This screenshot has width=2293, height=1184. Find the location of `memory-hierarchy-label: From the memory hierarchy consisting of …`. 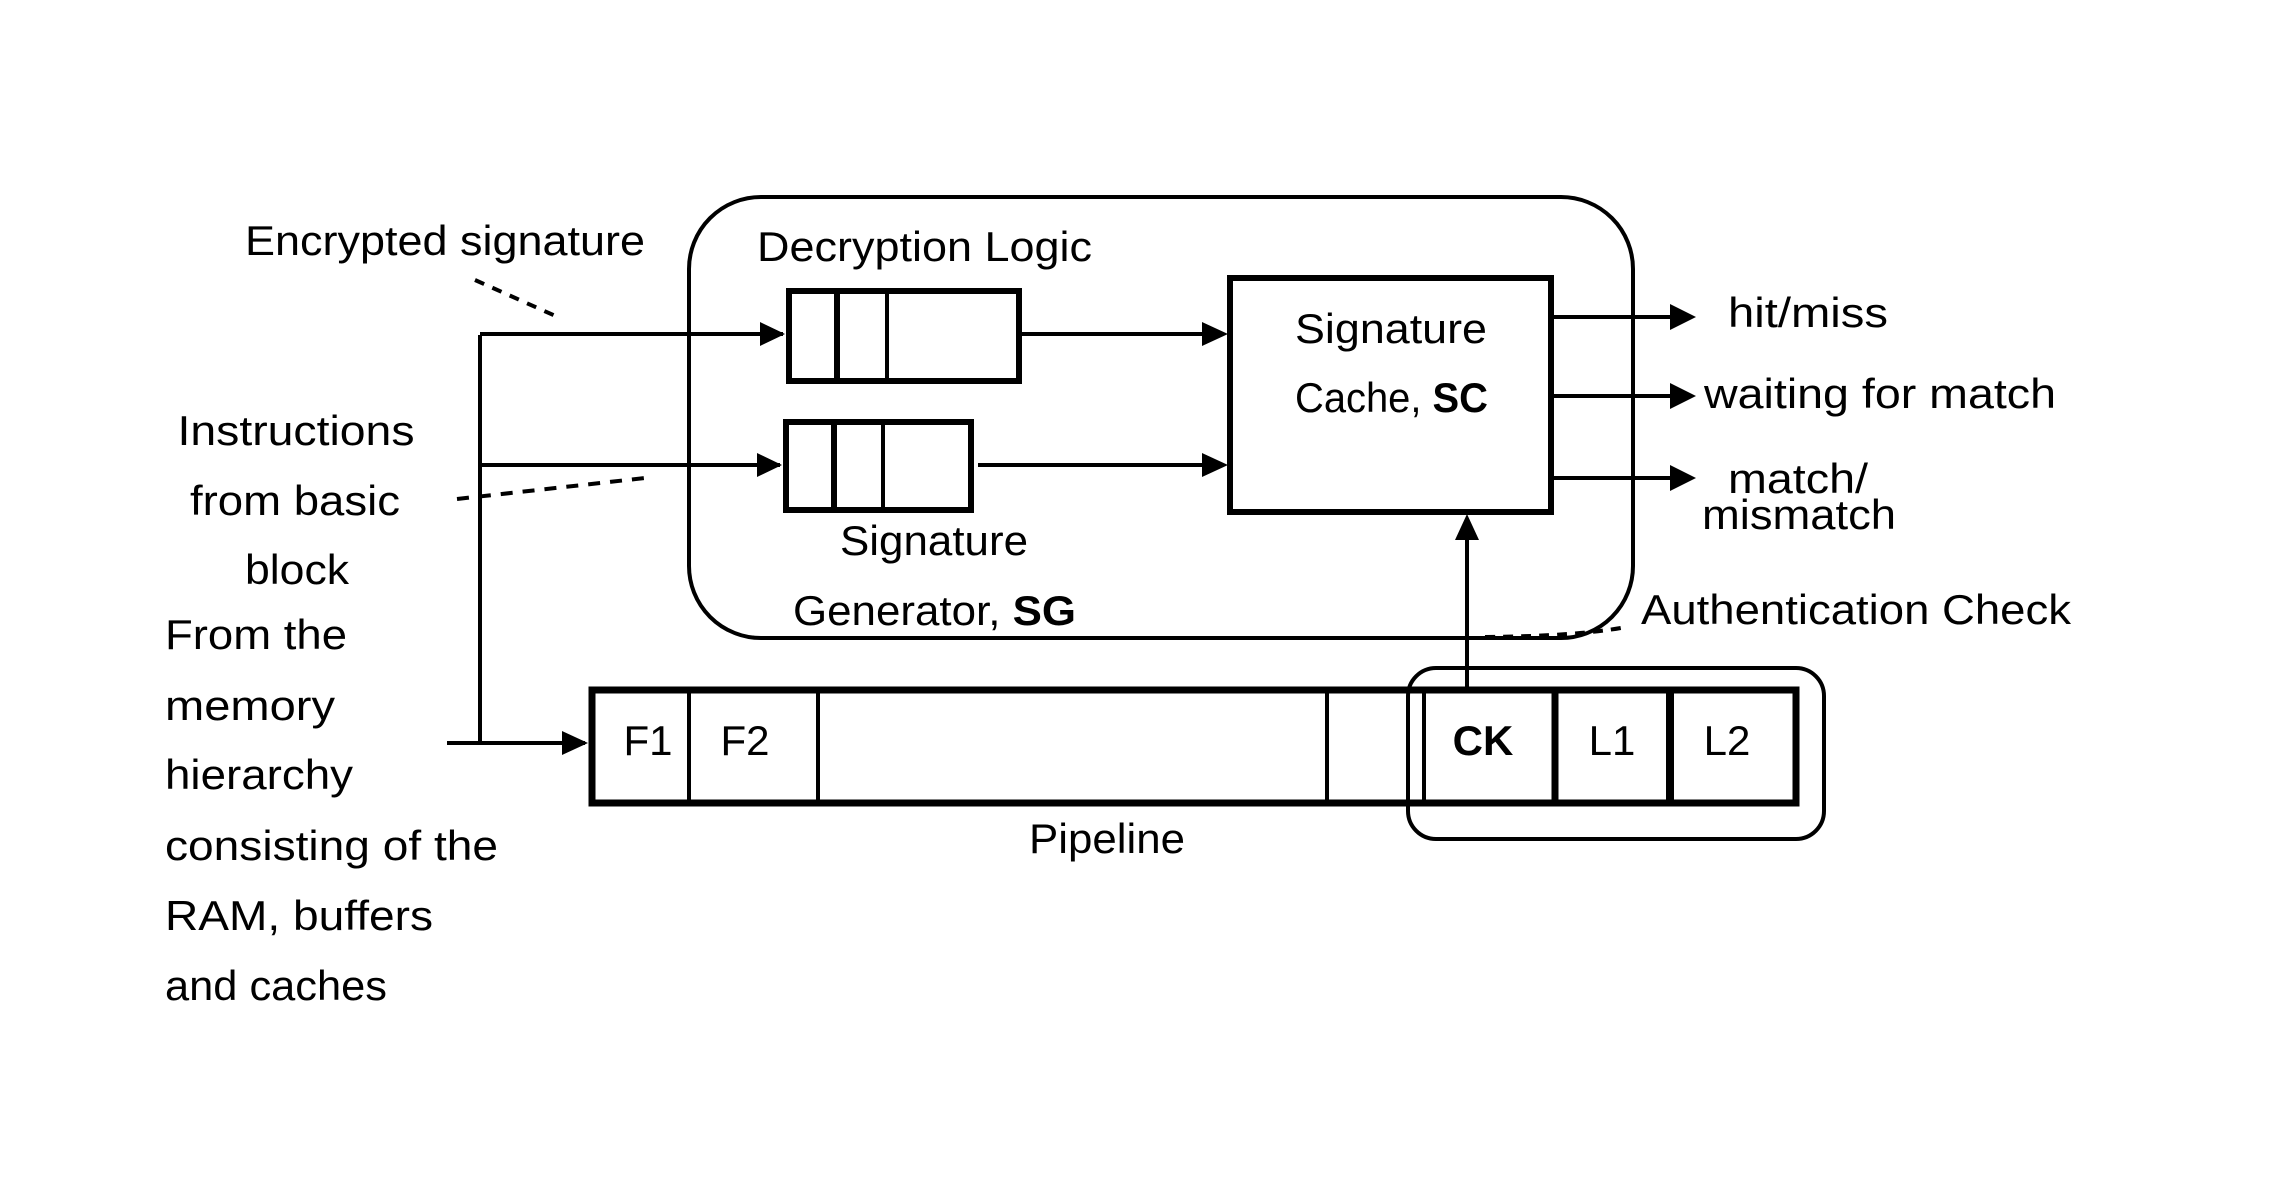

memory-hierarchy-label: From the memory hierarchy consisting of … is located at coordinates (331, 810).